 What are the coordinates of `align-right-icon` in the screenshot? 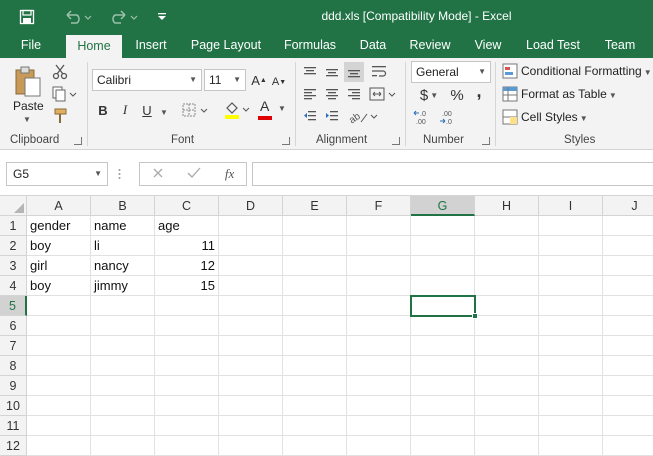 It's located at (354, 94).